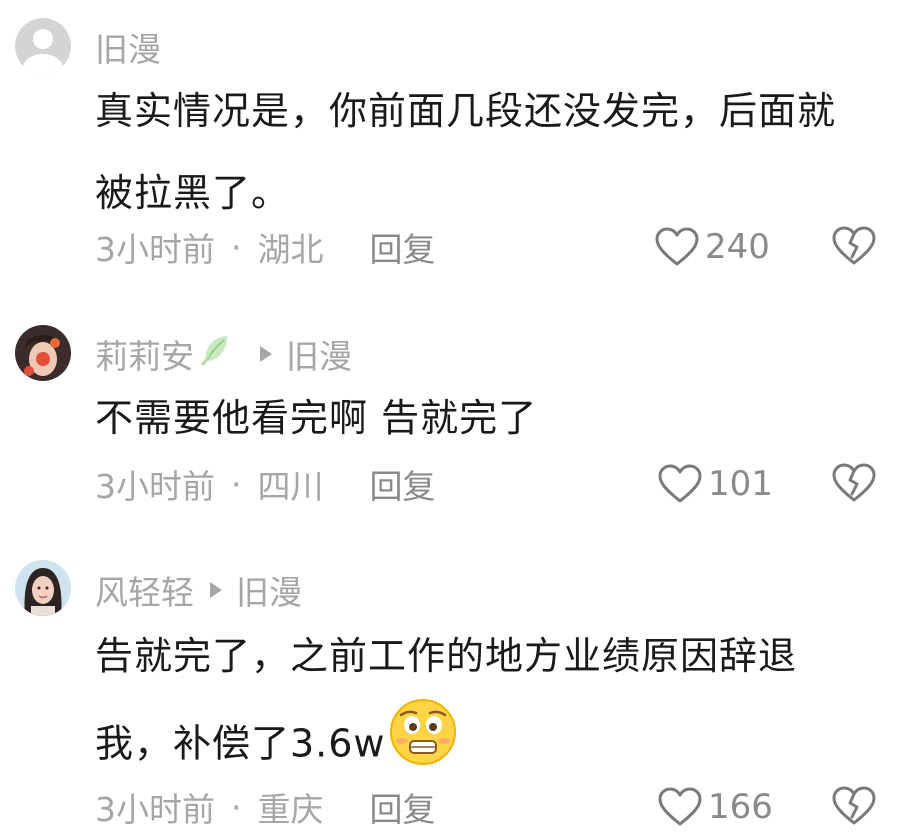 The height and width of the screenshot is (834, 900). Describe the element at coordinates (737, 247) in the screenshot. I see `like-count: 240` at that location.